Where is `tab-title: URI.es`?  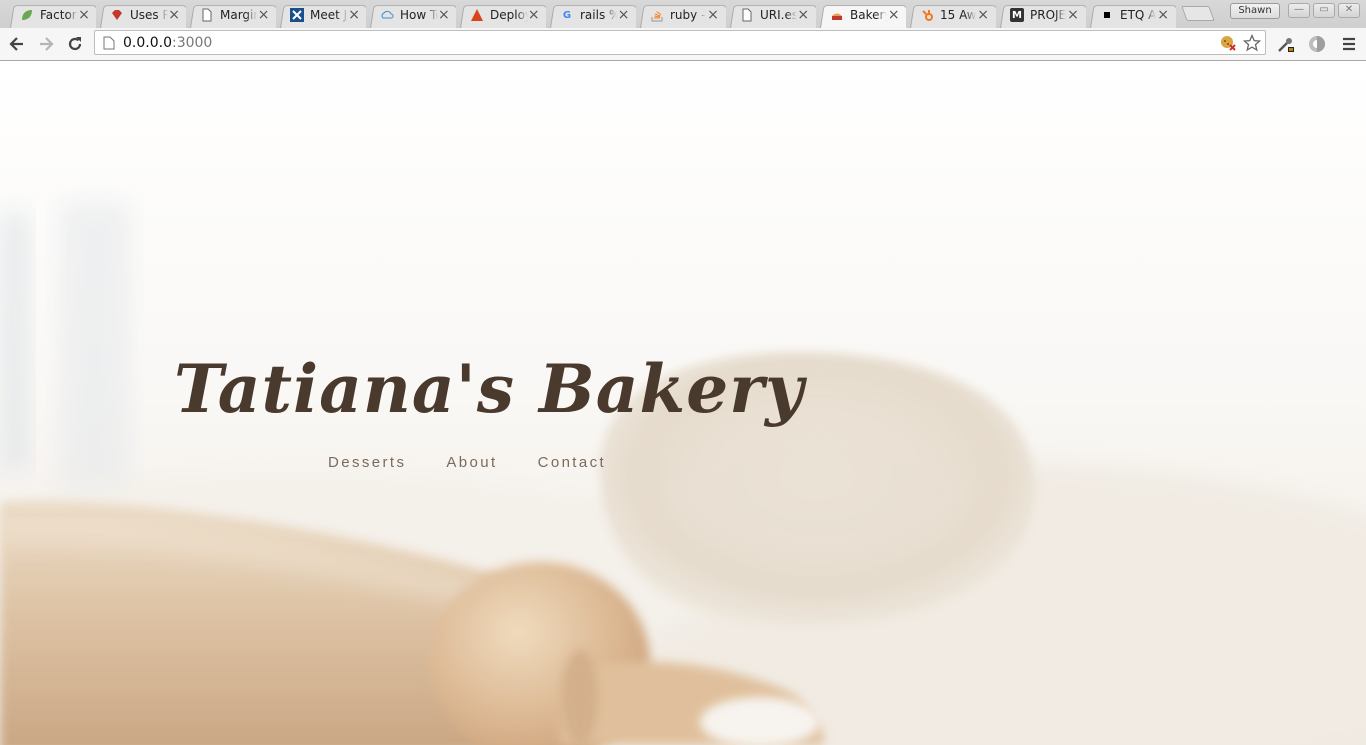 tab-title: URI.es is located at coordinates (778, 15).